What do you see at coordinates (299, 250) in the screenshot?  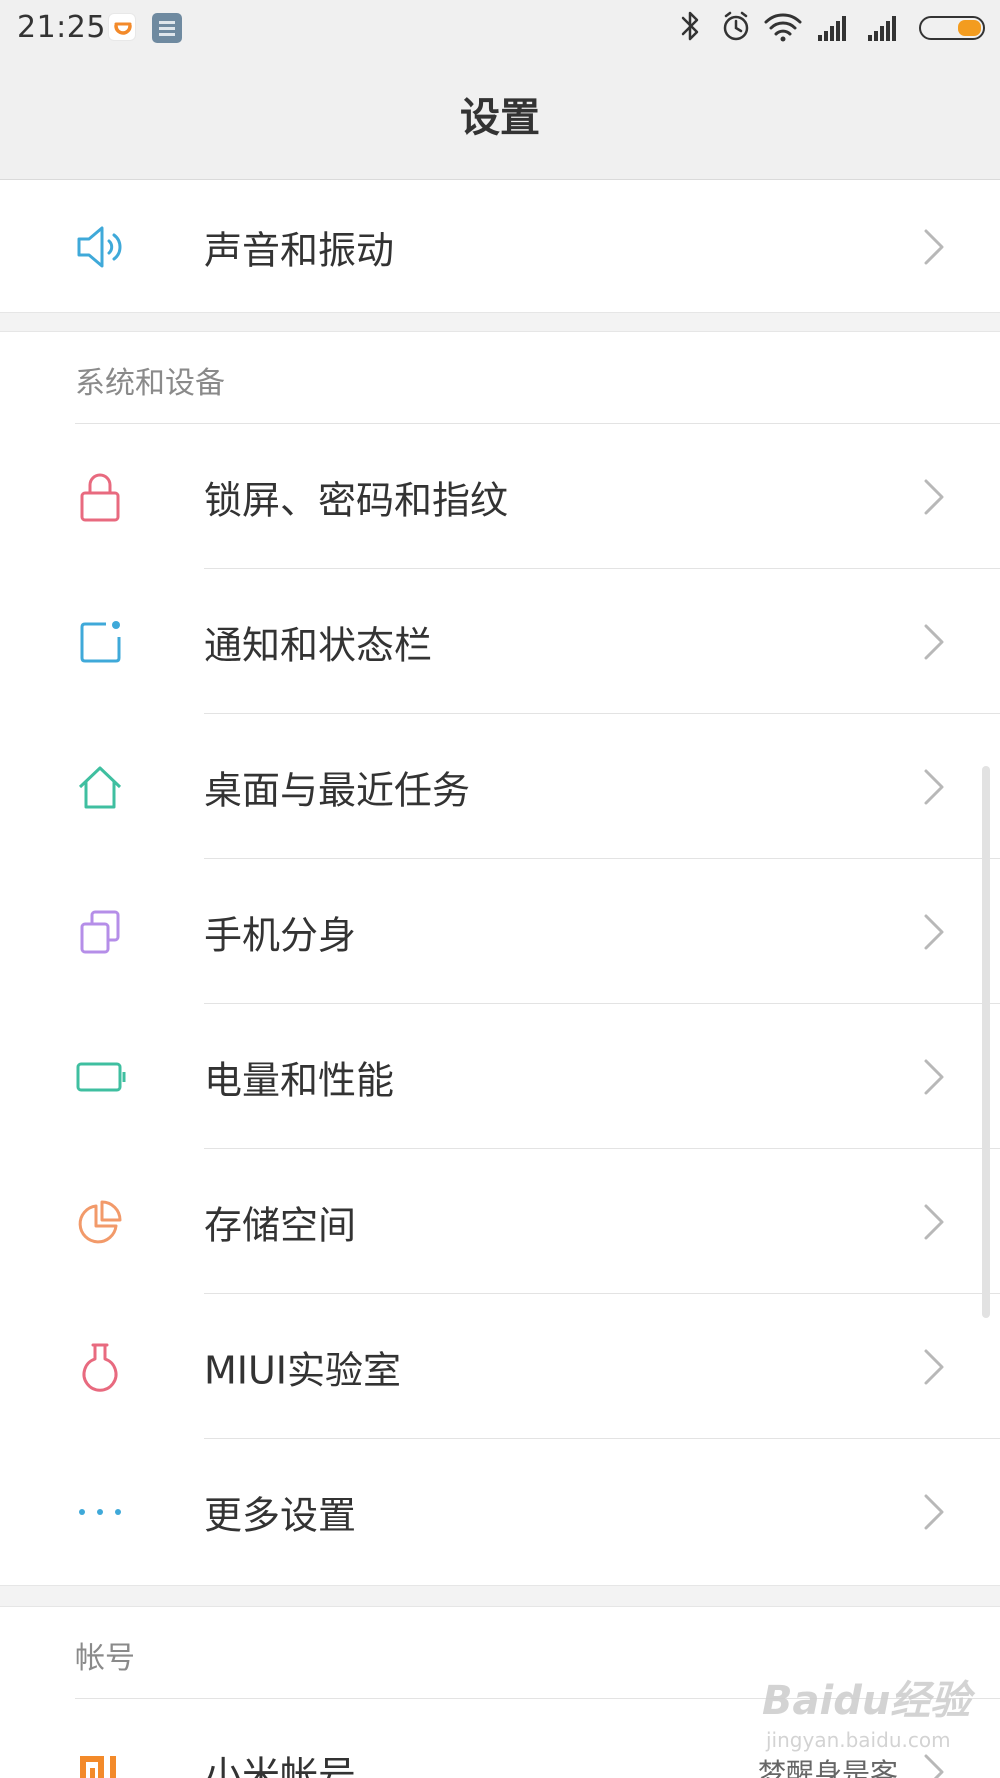 I see `settings-item-label: 声音和振动` at bounding box center [299, 250].